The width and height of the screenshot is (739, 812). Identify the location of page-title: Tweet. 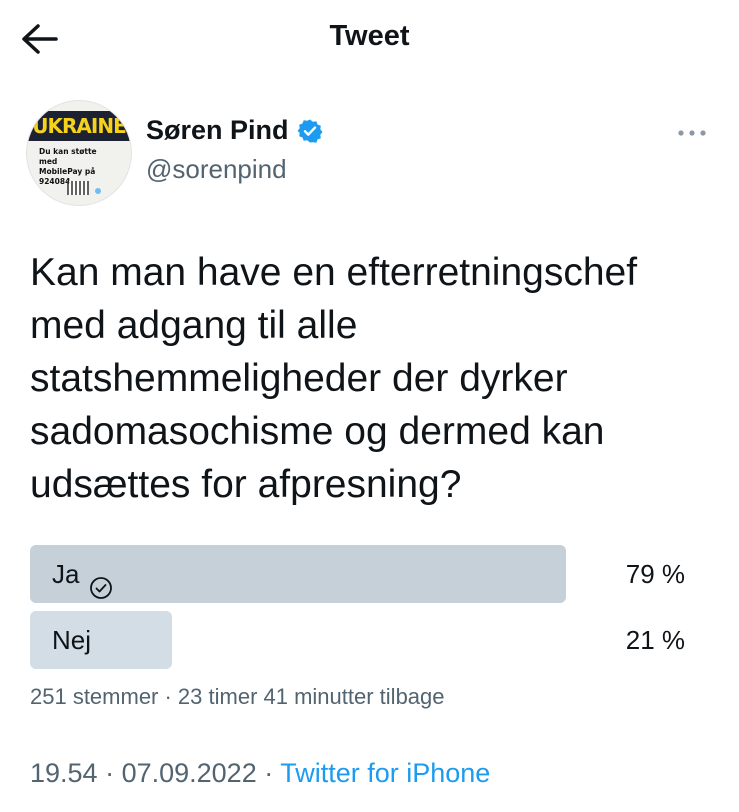
(369, 36).